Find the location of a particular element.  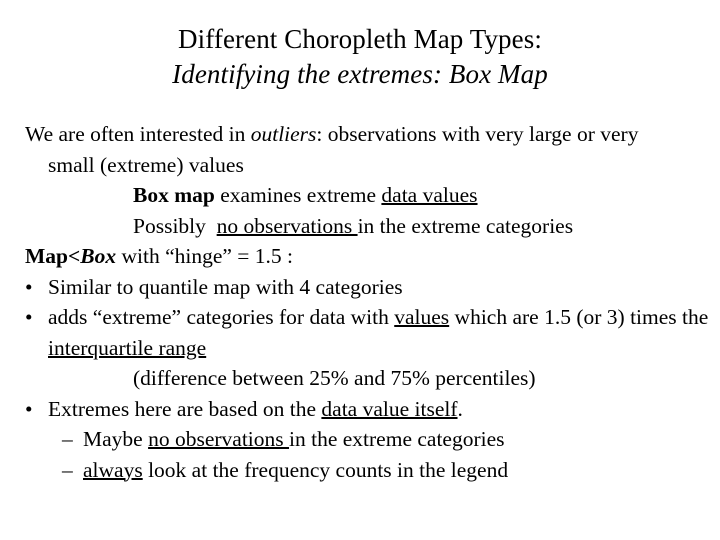

box-map-term: Box map is located at coordinates (174, 195).